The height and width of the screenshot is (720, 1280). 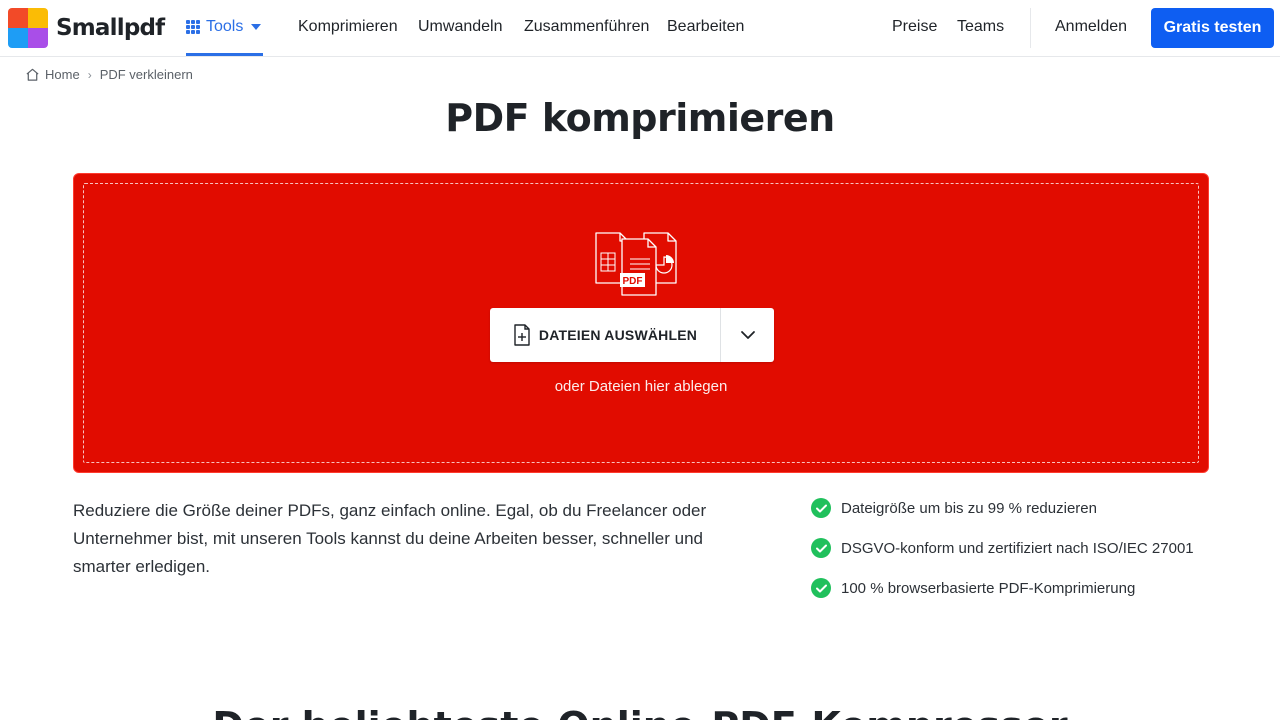 I want to click on caret-down-icon, so click(x=256, y=26).